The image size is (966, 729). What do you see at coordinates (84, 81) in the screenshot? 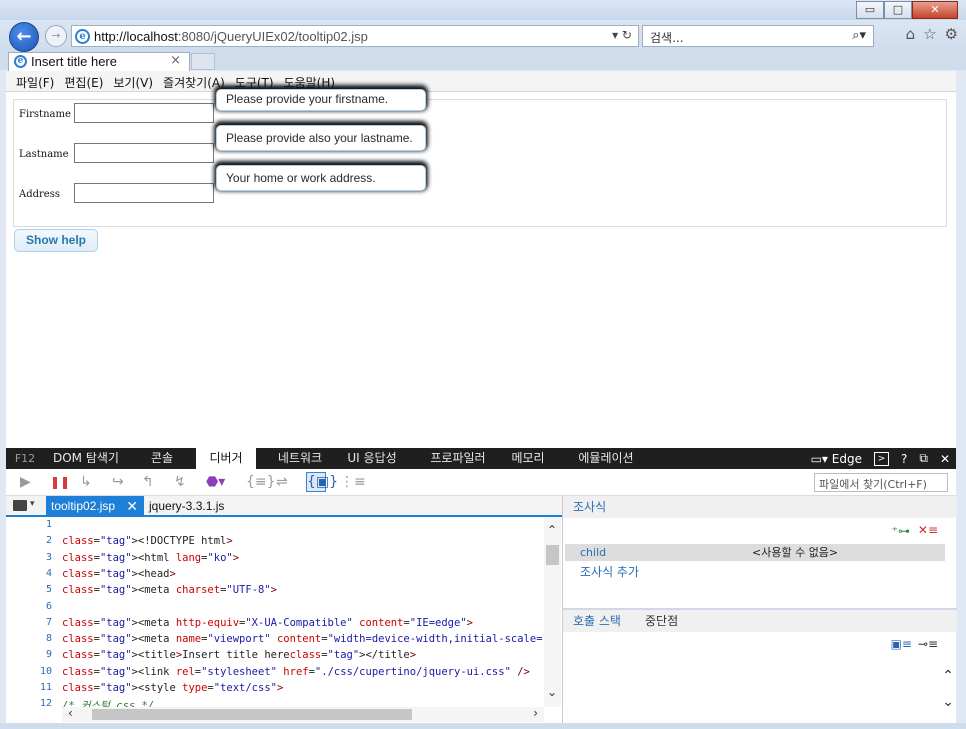
I see `menu-edit: 편집(E)` at bounding box center [84, 81].